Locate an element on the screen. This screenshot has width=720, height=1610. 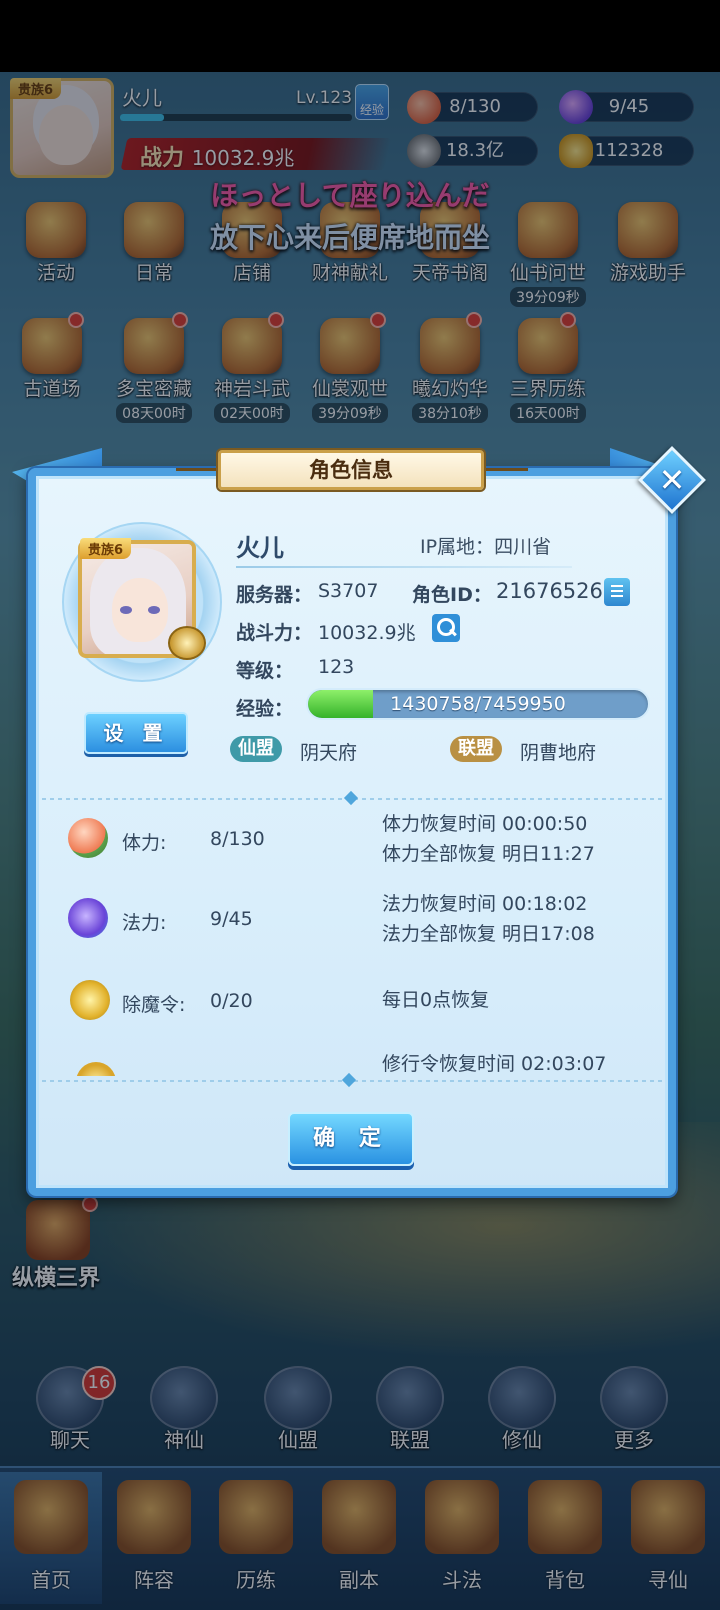
mana-full-time: 法力全部恢复 明日17:08 is located at coordinates (488, 934).